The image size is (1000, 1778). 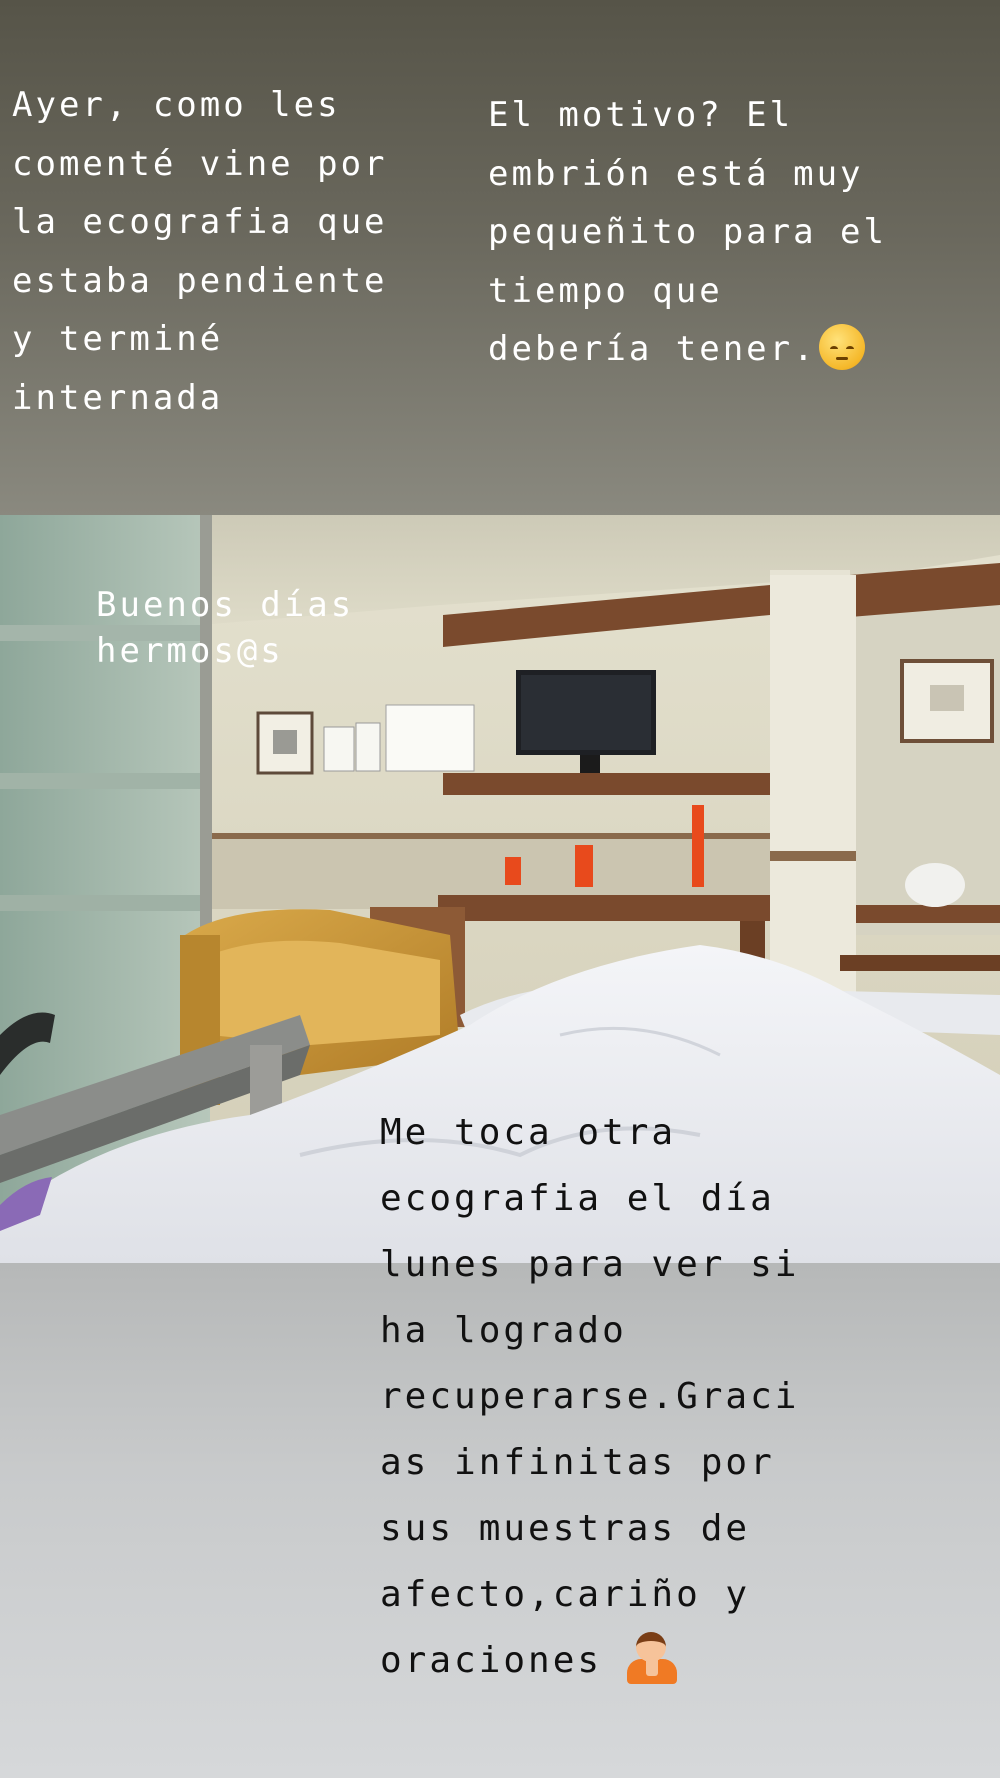 I want to click on pensive-face-icon, so click(x=841, y=347).